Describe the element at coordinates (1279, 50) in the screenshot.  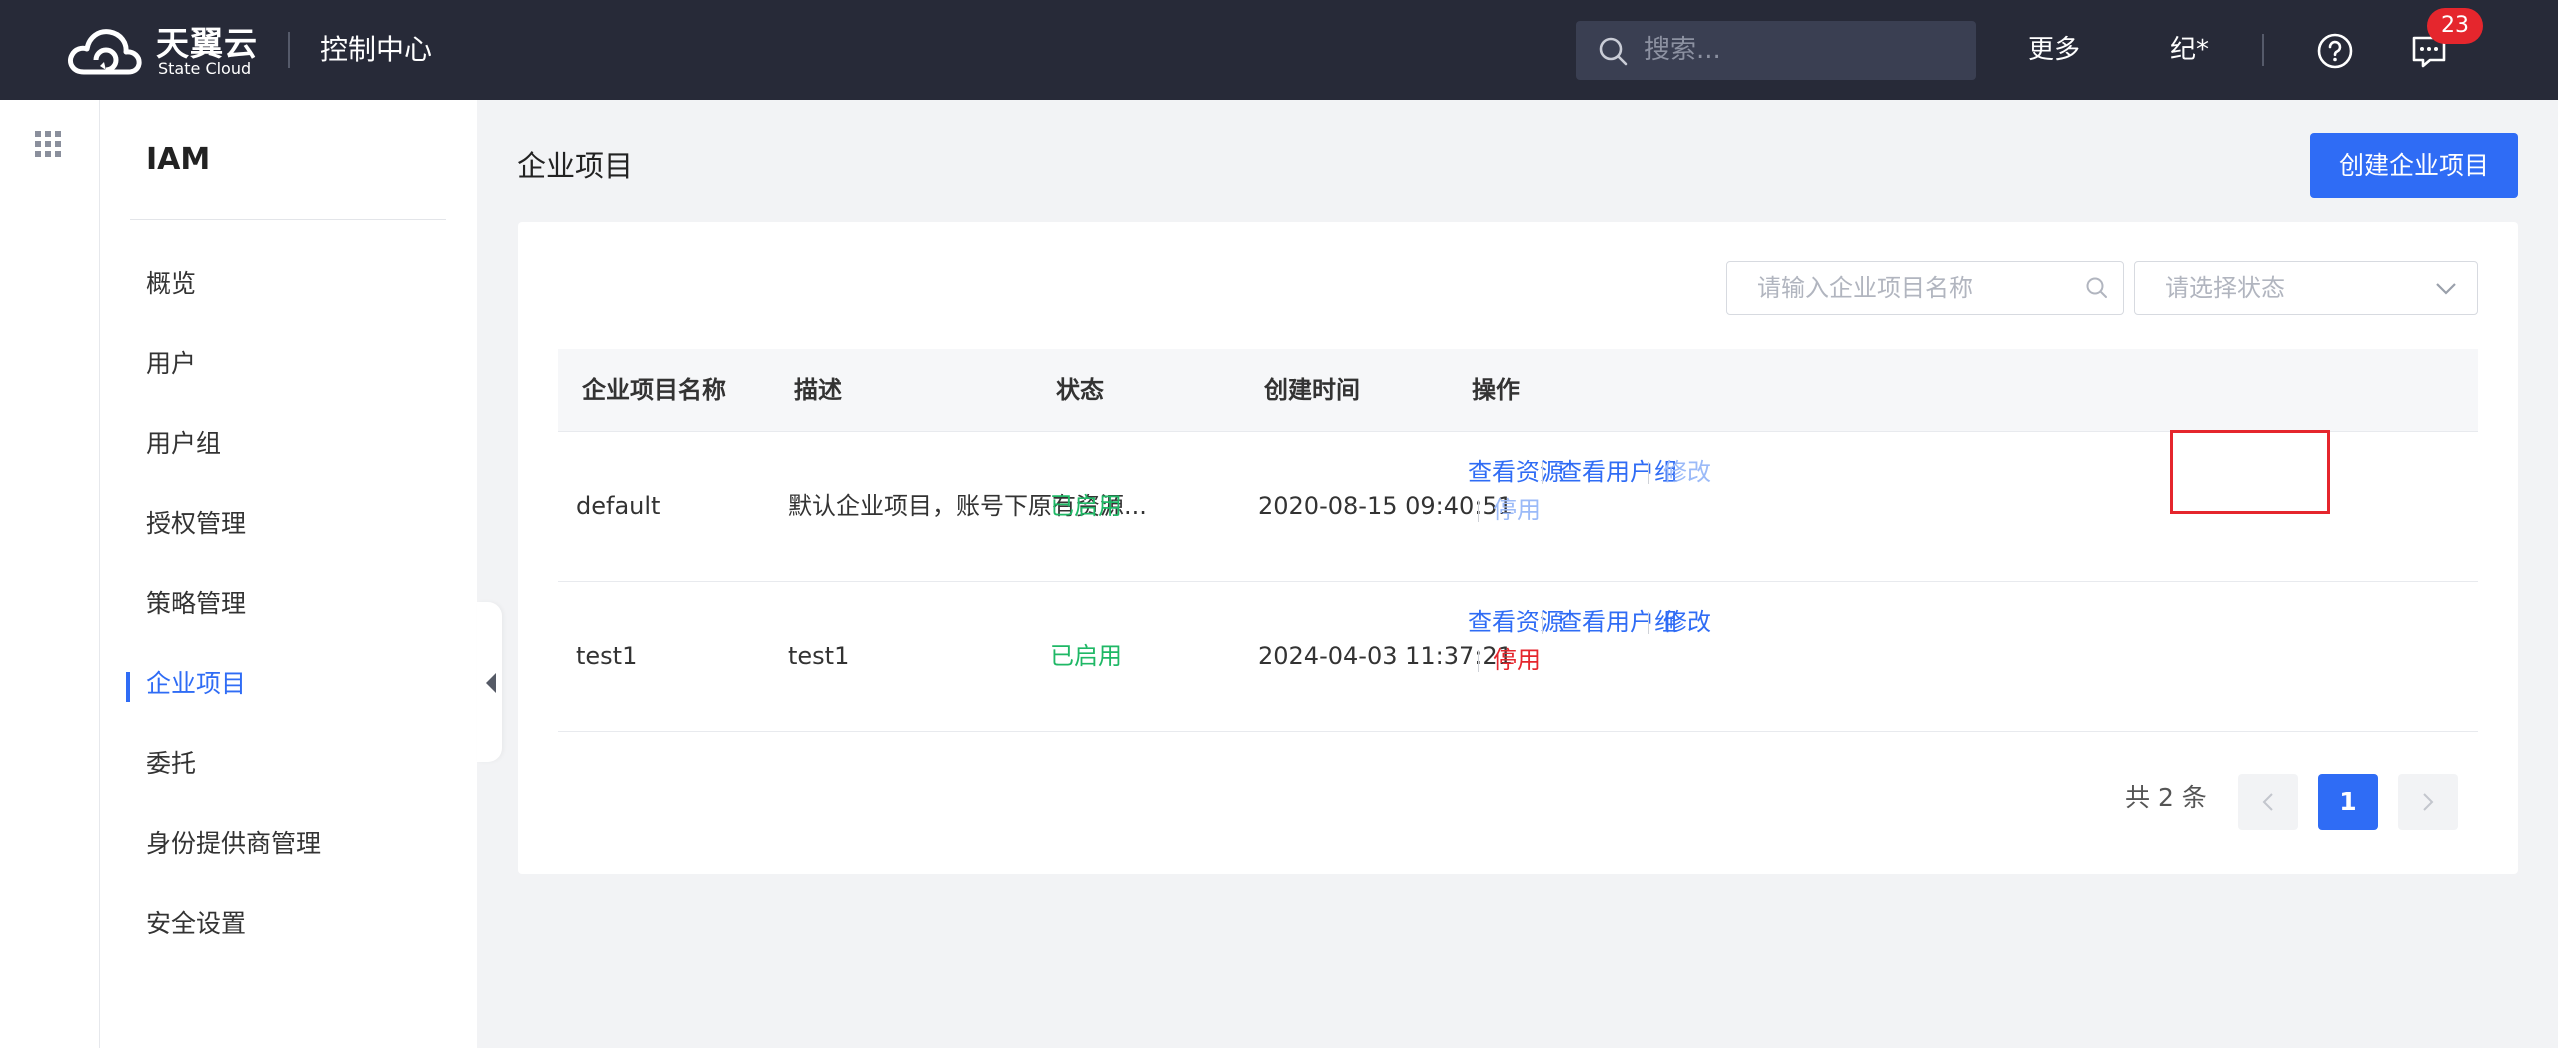
I see `top-navigation-bar: 天翼云 State Cloud 控制中心 搜索... 更多 纪* 23` at that location.